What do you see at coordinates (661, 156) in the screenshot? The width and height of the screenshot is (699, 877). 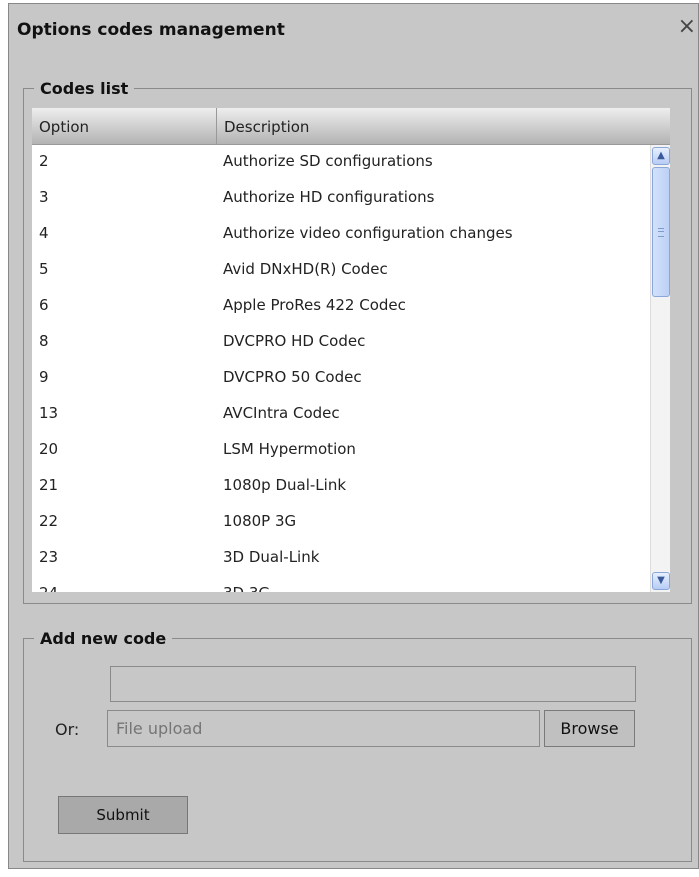 I see `chevron-up-icon: ▲` at bounding box center [661, 156].